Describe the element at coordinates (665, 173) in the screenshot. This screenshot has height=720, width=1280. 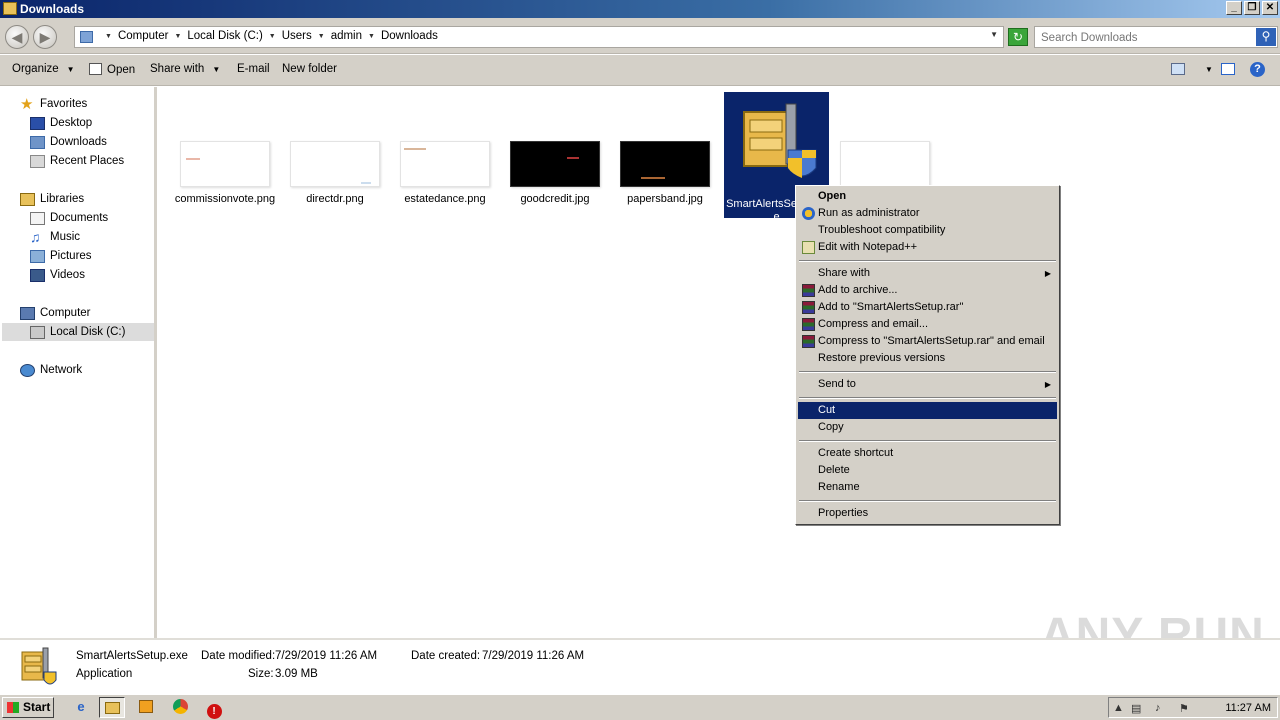
I see `file-item: papersband.jpg` at that location.